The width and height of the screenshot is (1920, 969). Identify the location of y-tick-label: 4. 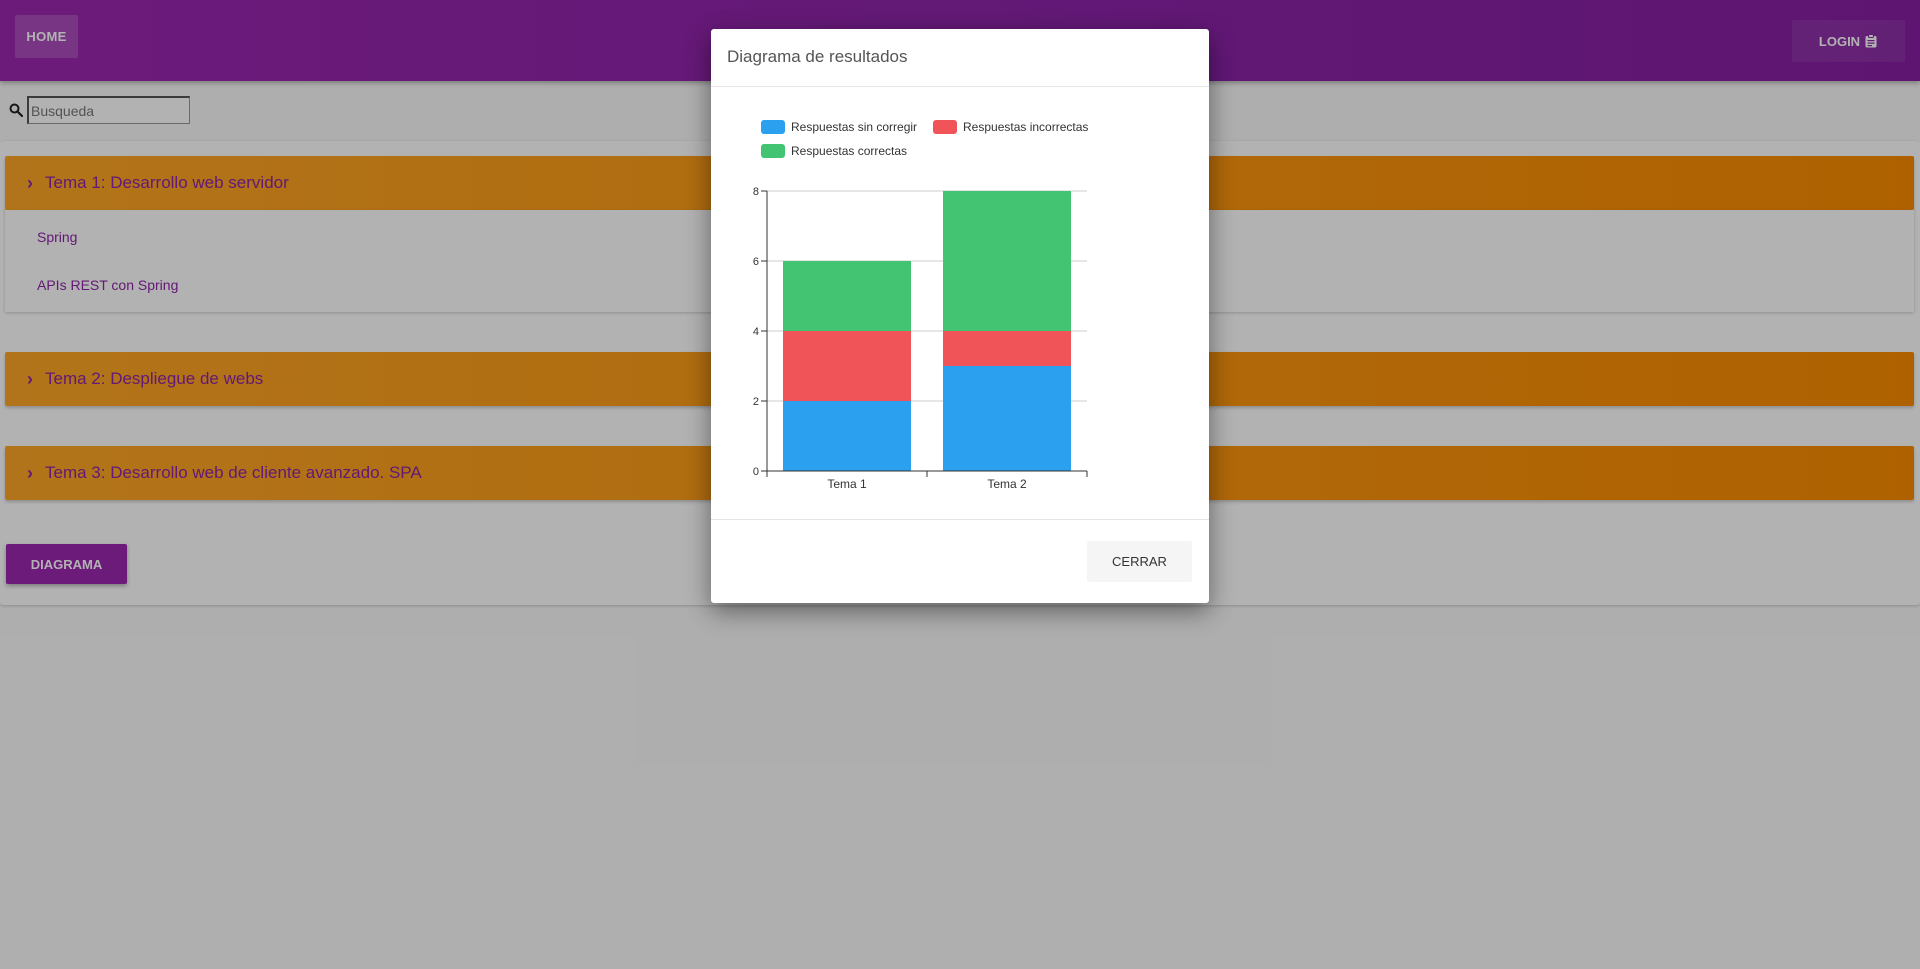
(756, 332).